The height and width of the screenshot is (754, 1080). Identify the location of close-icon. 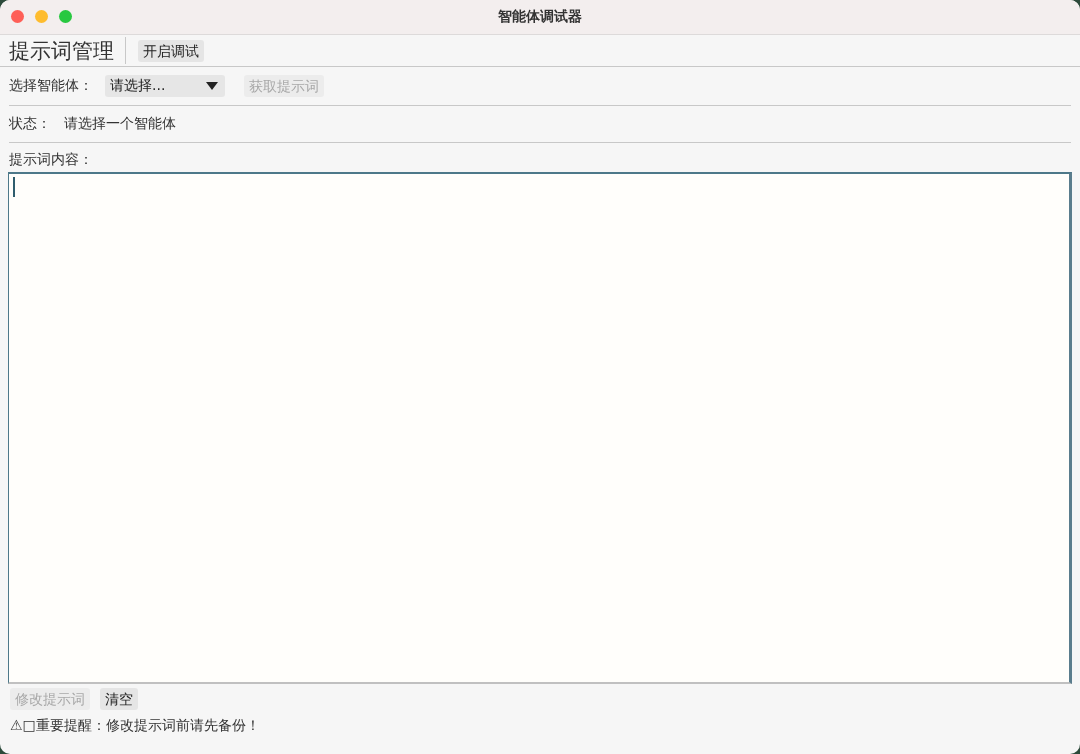
(17, 16).